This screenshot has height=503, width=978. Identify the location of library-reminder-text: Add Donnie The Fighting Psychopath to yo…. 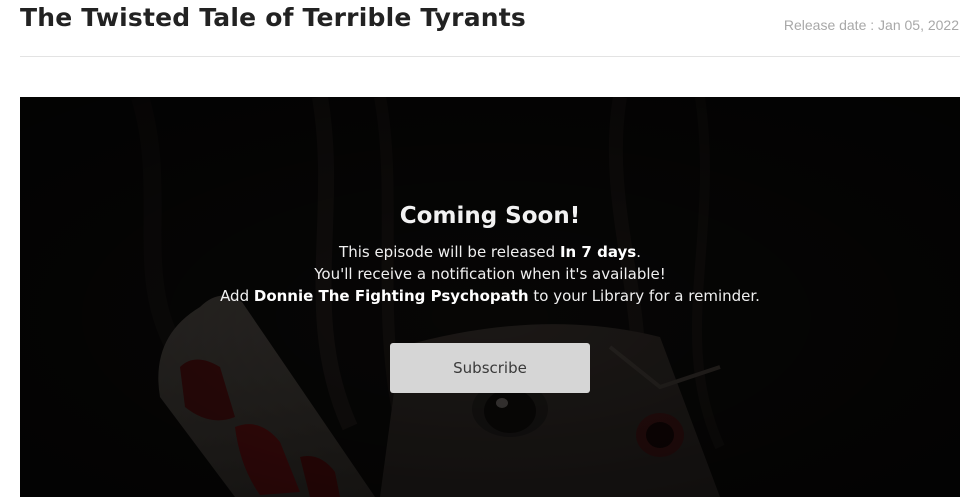
(490, 296).